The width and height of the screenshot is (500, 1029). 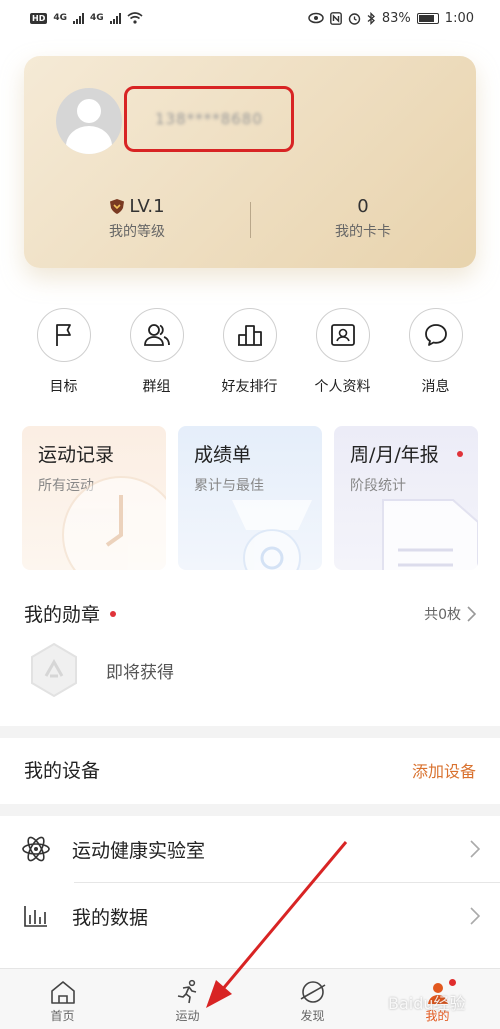 I want to click on add-device-button: 添加设备, so click(x=444, y=770).